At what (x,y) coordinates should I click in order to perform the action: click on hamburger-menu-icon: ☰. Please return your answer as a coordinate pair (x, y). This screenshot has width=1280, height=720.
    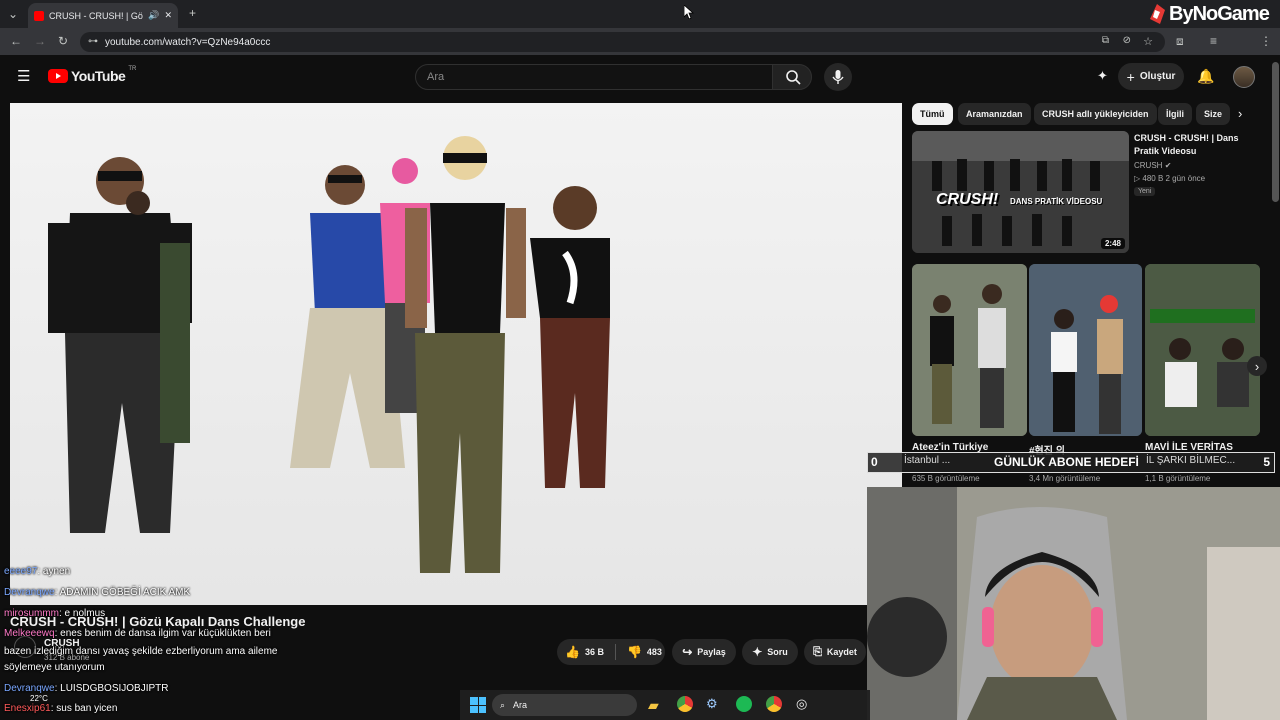
    Looking at the image, I should click on (23, 76).